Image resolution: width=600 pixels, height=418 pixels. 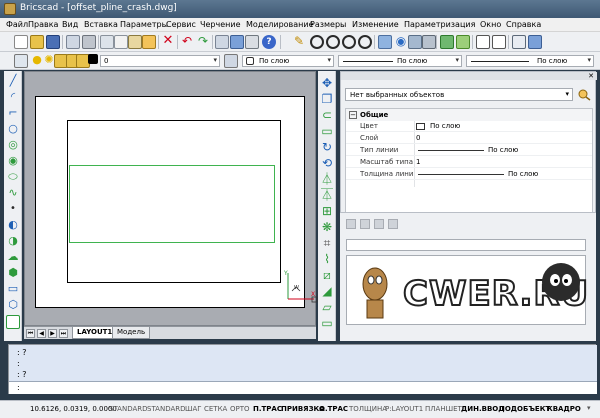 What do you see at coordinates (303, 387) in the screenshot?
I see `command-input: :` at bounding box center [303, 387].